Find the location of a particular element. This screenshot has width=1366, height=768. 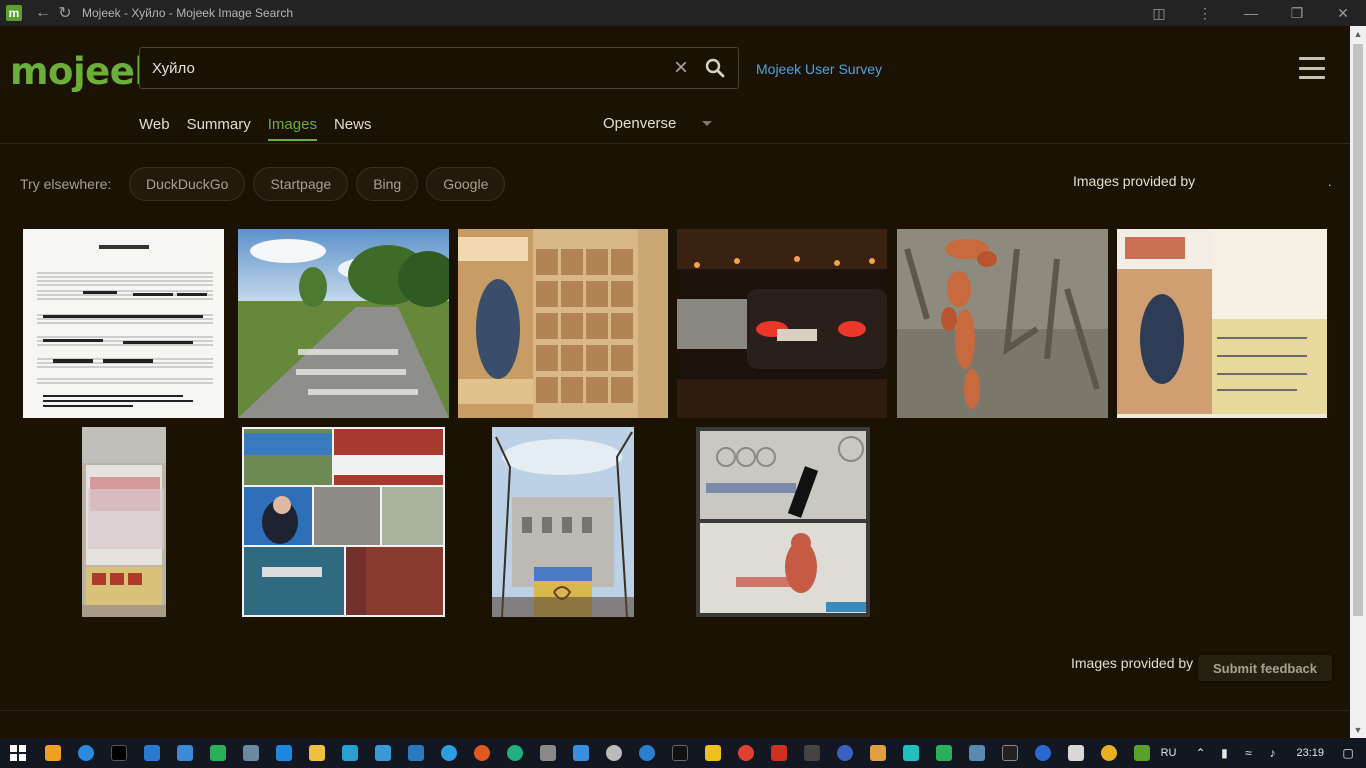

extensions-icon: ◫ is located at coordinates (1159, 13).